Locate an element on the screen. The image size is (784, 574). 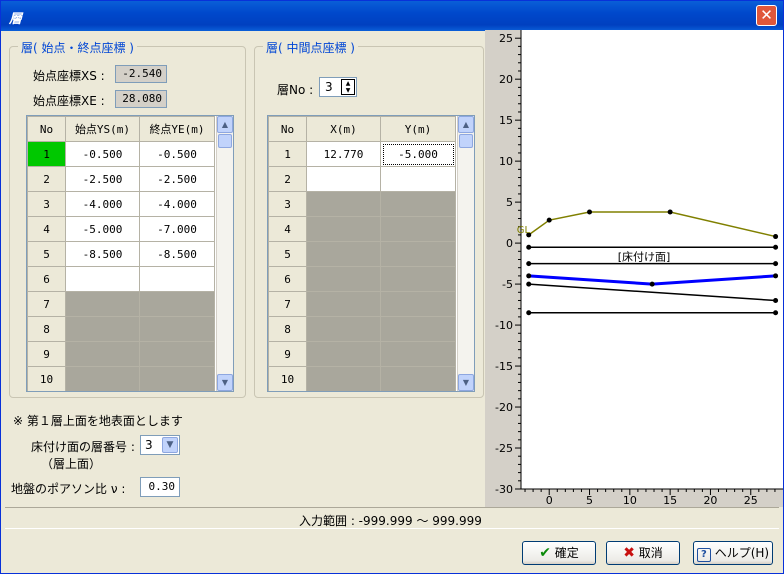
table-row: 4 -5.000 -7.000 is located at coordinates (121, 229).